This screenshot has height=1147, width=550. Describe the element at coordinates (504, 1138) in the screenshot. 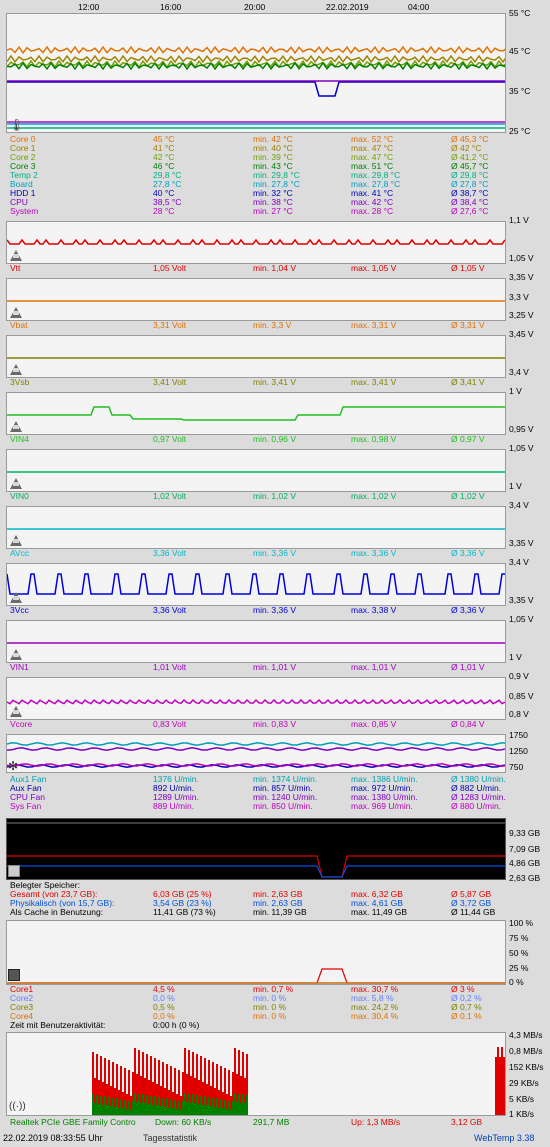

I see `version-link: WebTemp 3.38` at that location.